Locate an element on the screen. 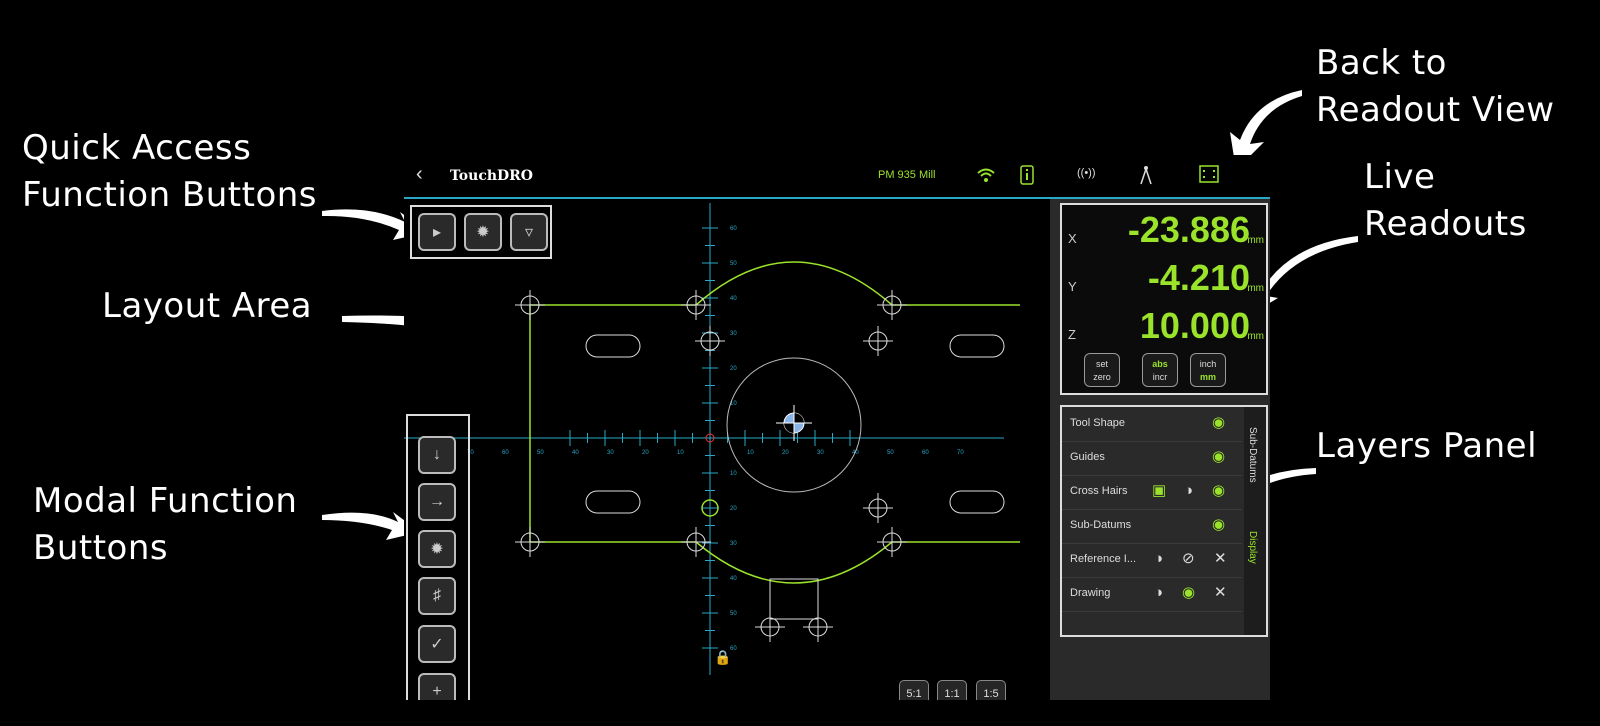  layer-row: Tool Shape ◉ is located at coordinates (1152, 424).